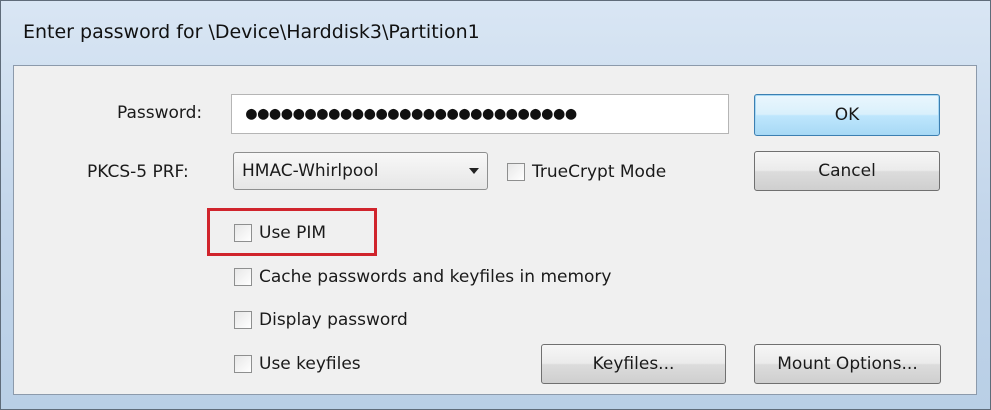 This screenshot has width=991, height=410. What do you see at coordinates (160, 113) in the screenshot?
I see `password-label: Password:` at bounding box center [160, 113].